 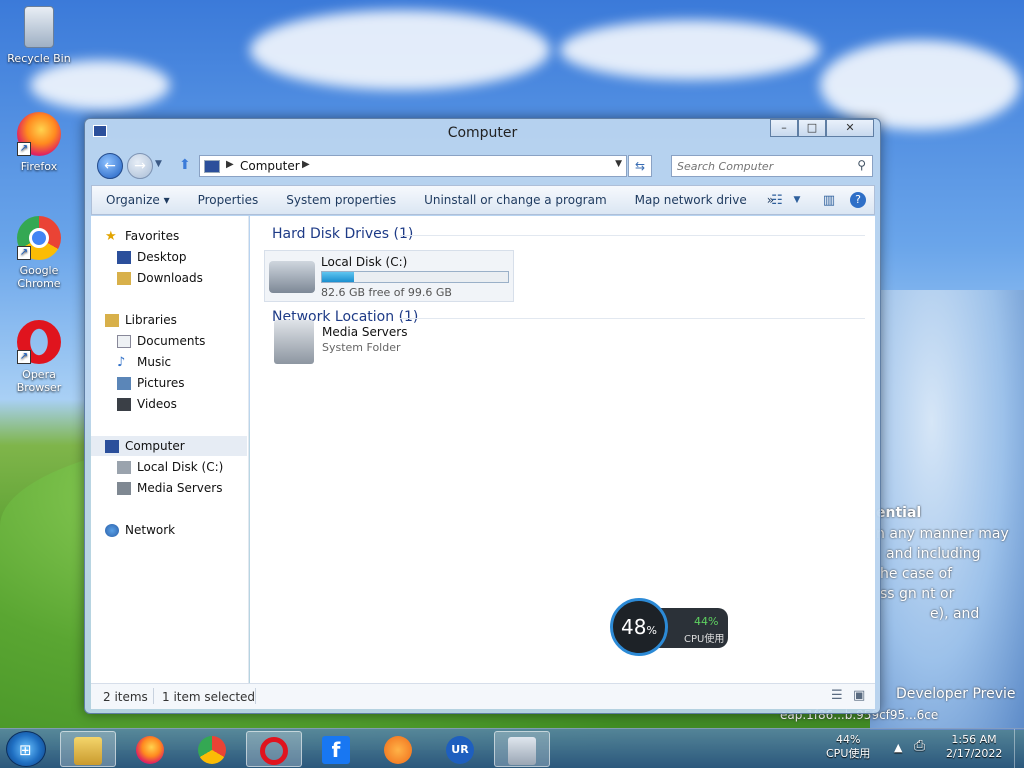 I want to click on caption-buttons: – □ ✕, so click(x=822, y=128).